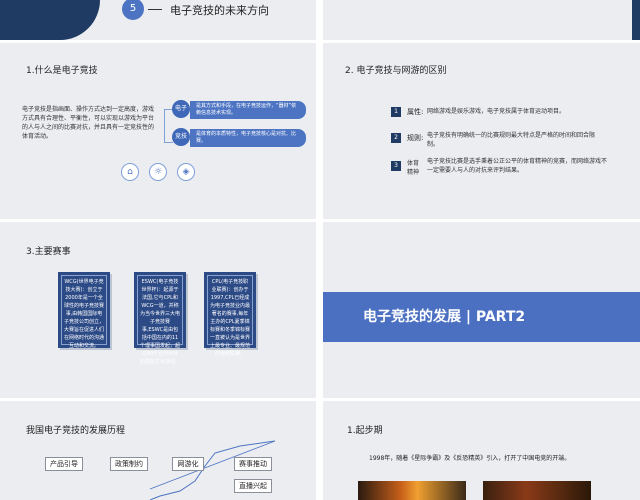 Image resolution: width=640 pixels, height=500 pixels. Describe the element at coordinates (537, 490) in the screenshot. I see `game-image-counter-strike` at that location.